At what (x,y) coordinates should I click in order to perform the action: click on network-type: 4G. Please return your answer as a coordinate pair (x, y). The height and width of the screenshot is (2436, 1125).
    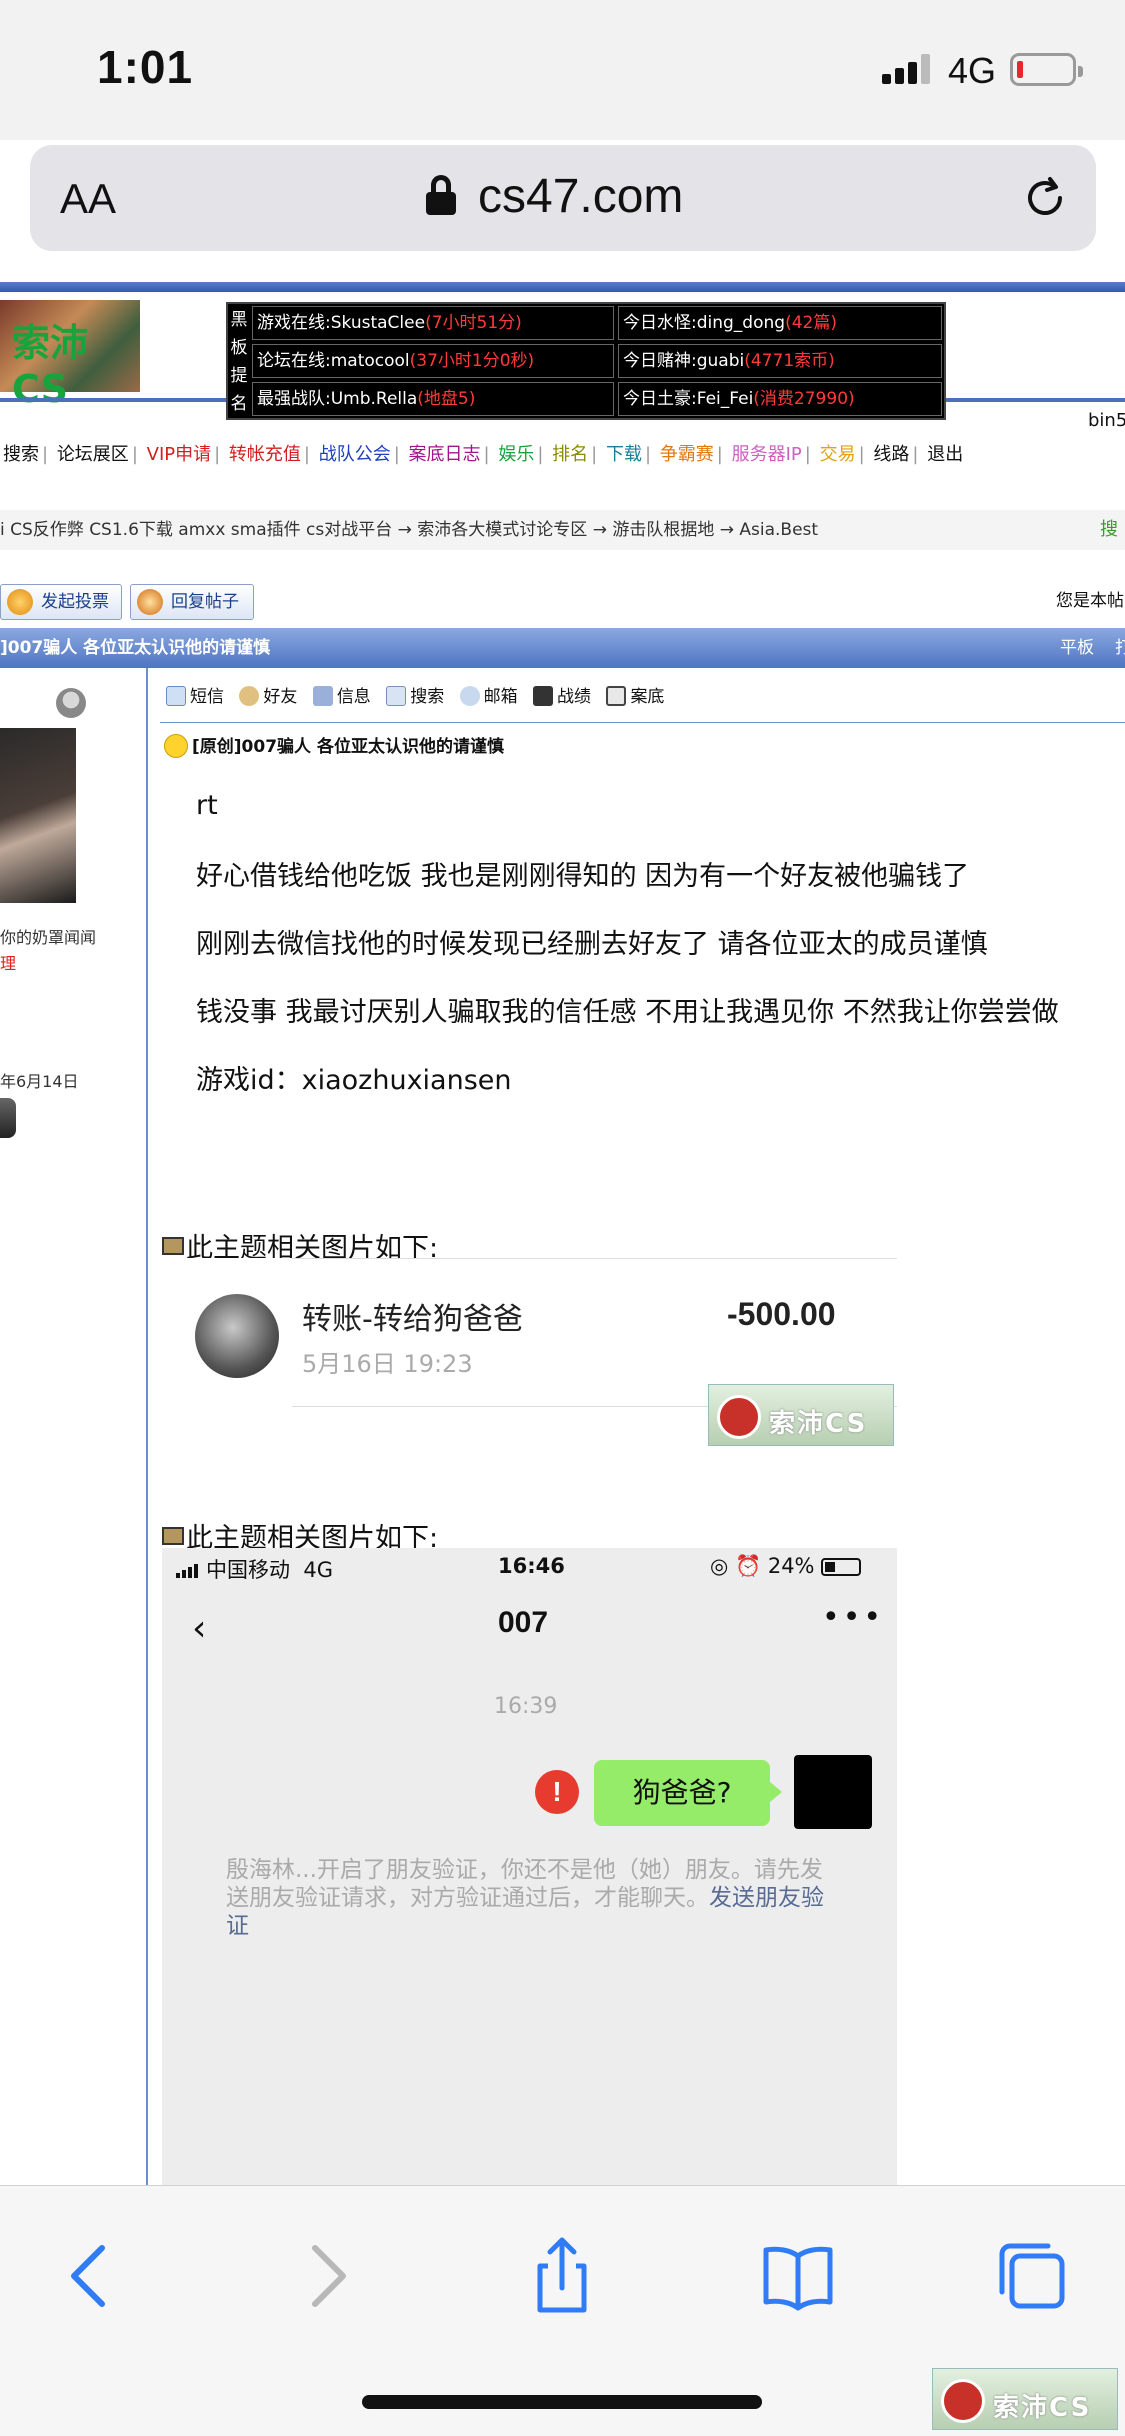
    Looking at the image, I should click on (972, 70).